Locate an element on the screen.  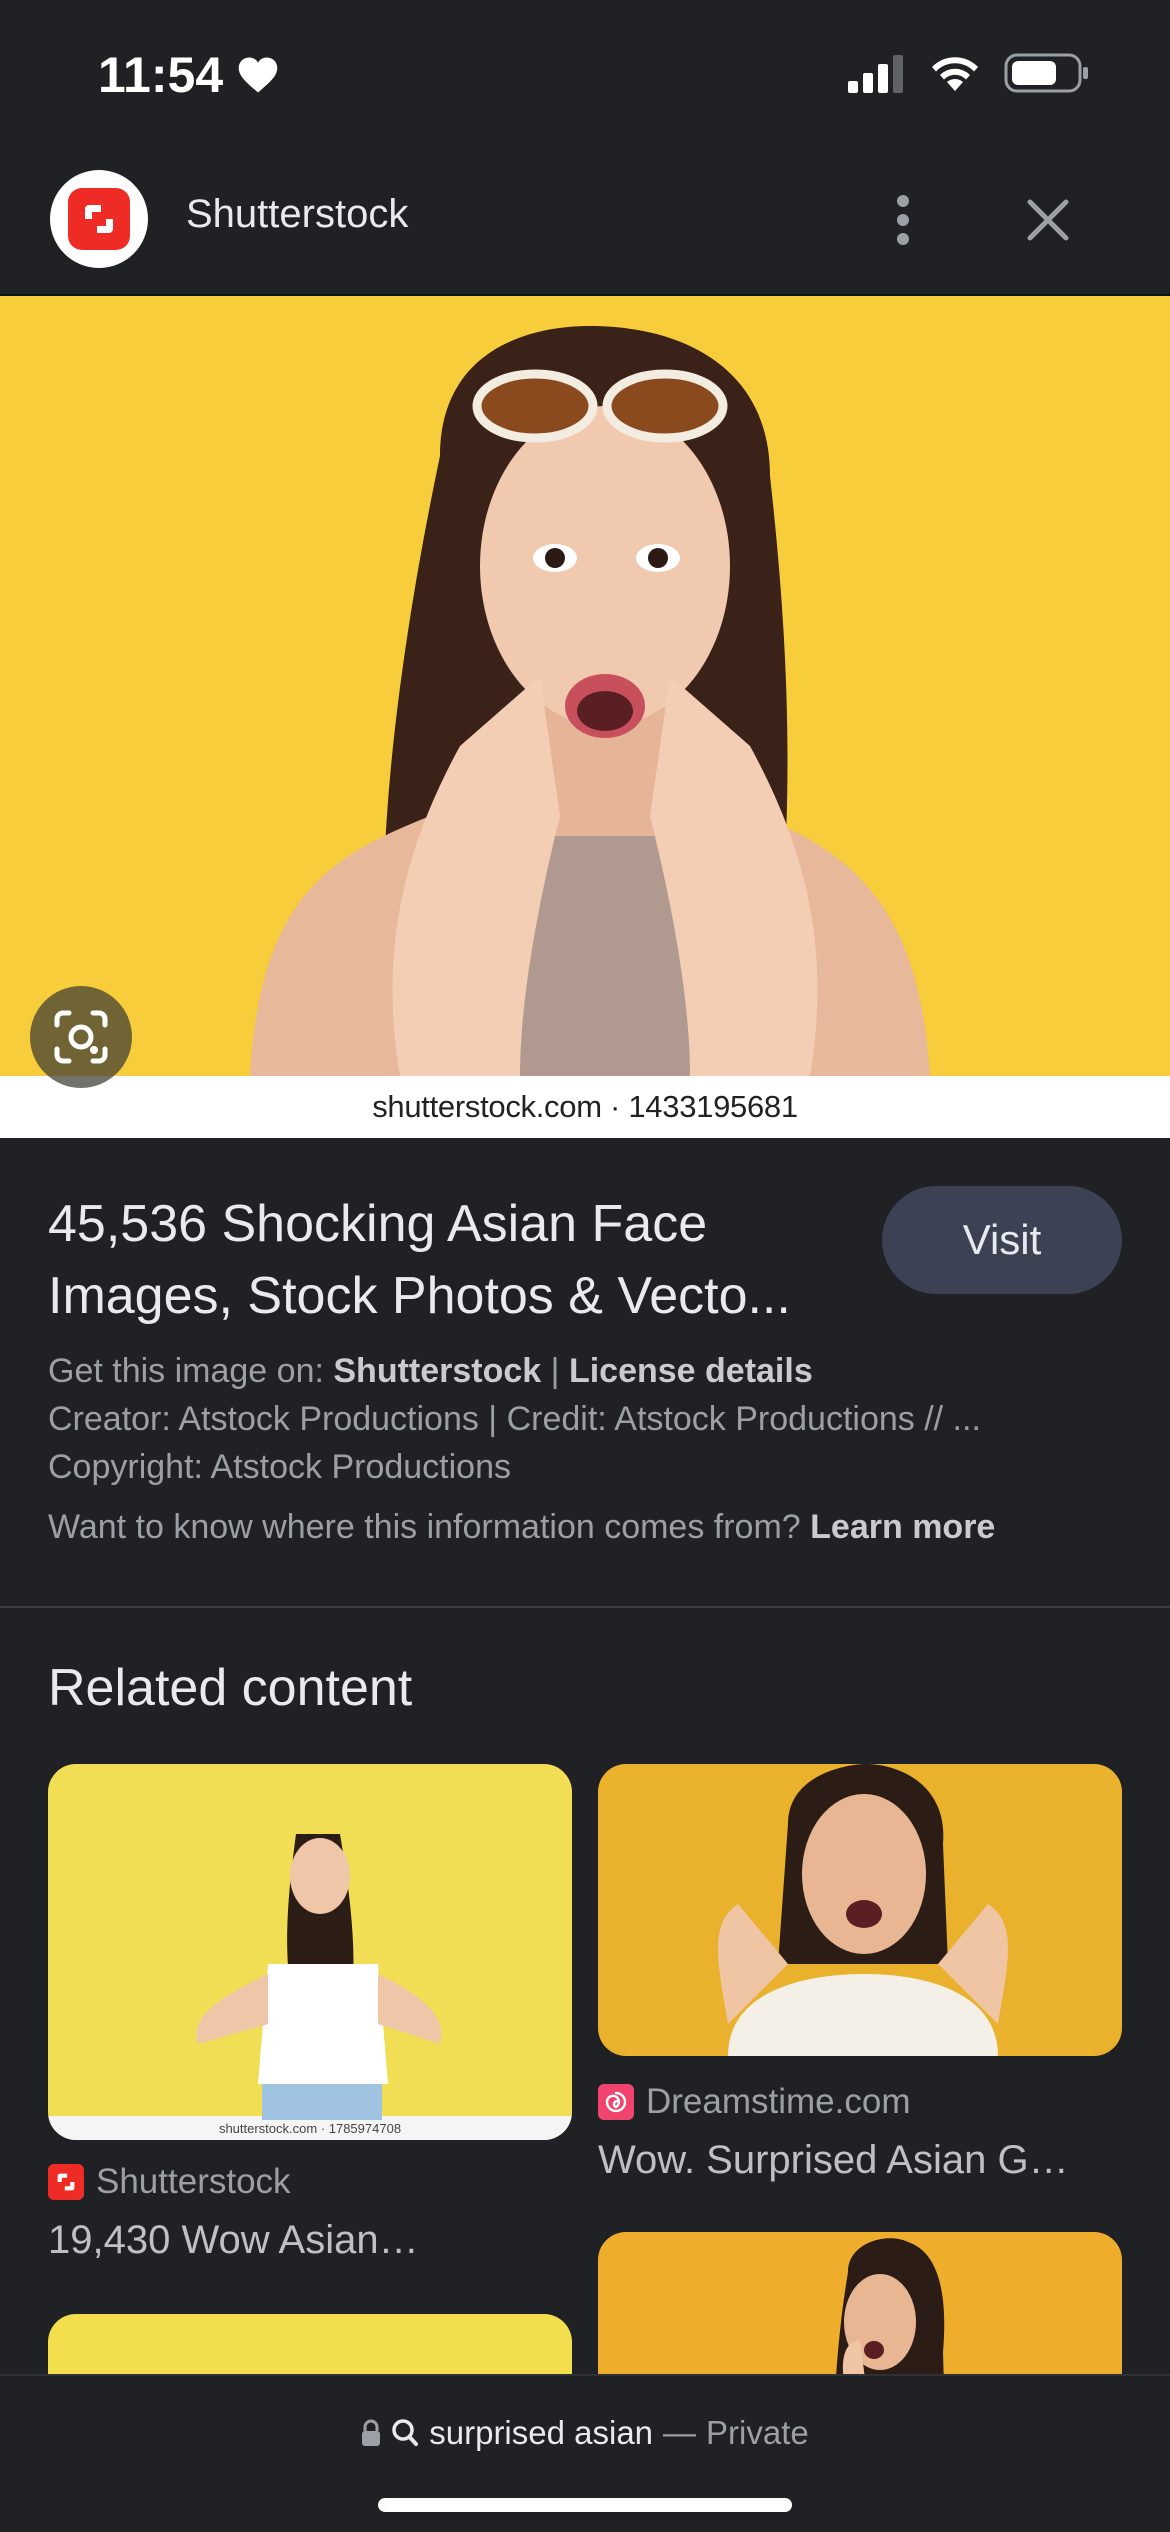
clock: 11:54 is located at coordinates (161, 75).